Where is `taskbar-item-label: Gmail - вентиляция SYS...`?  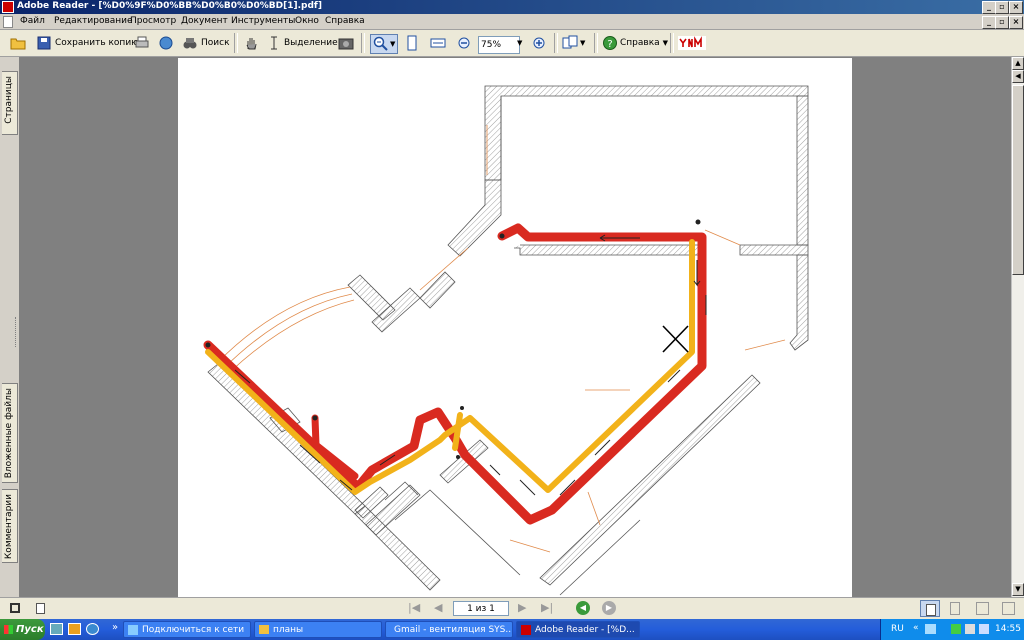 taskbar-item-label: Gmail - вентиляция SYS... is located at coordinates (453, 629).